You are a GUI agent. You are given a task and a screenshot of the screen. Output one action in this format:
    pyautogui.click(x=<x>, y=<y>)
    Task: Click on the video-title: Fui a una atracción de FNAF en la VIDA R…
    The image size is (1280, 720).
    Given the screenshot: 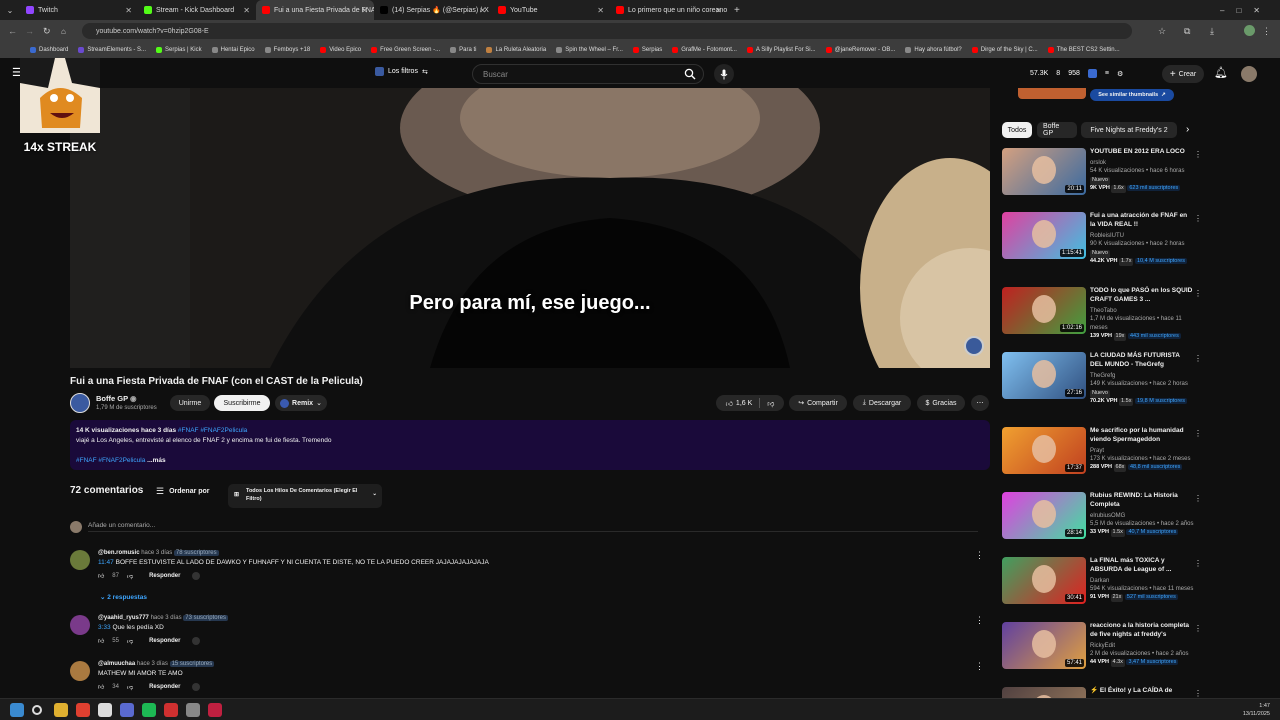 What is the action you would take?
    pyautogui.click(x=1142, y=221)
    